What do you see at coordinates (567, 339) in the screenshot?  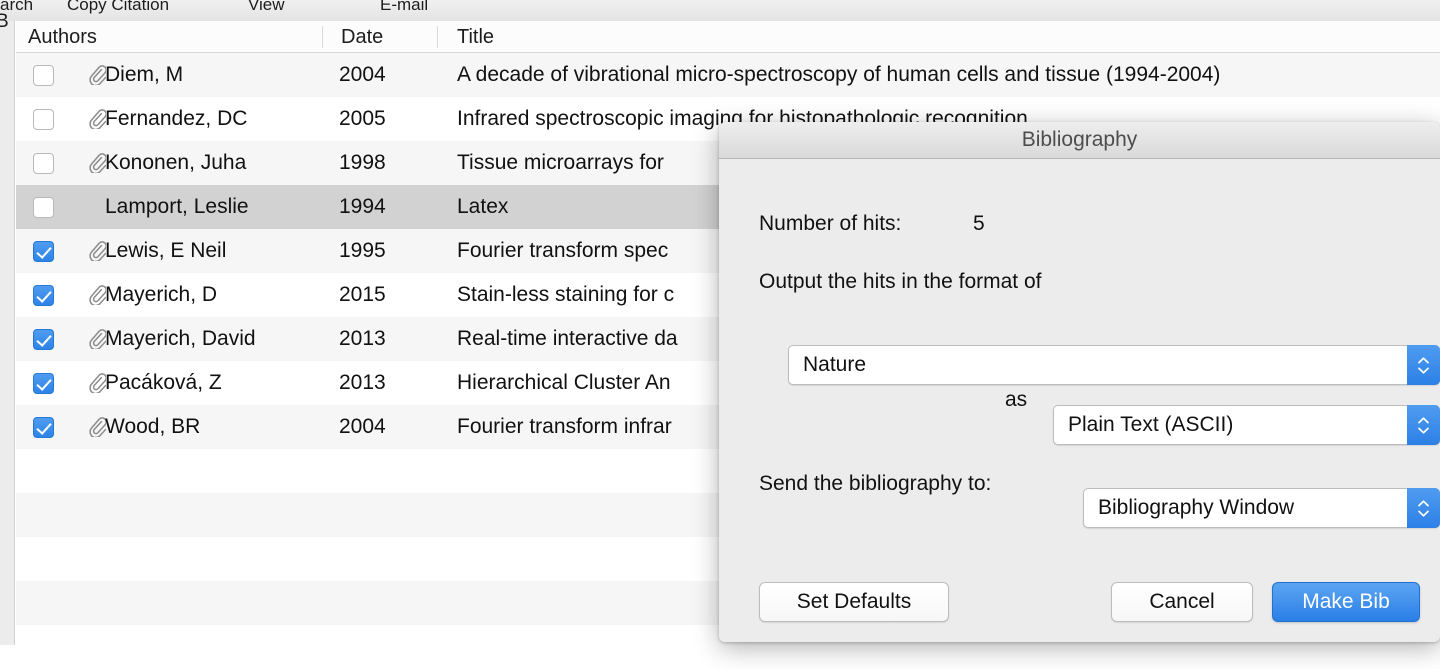 I see `row-title: Real-time interactive da` at bounding box center [567, 339].